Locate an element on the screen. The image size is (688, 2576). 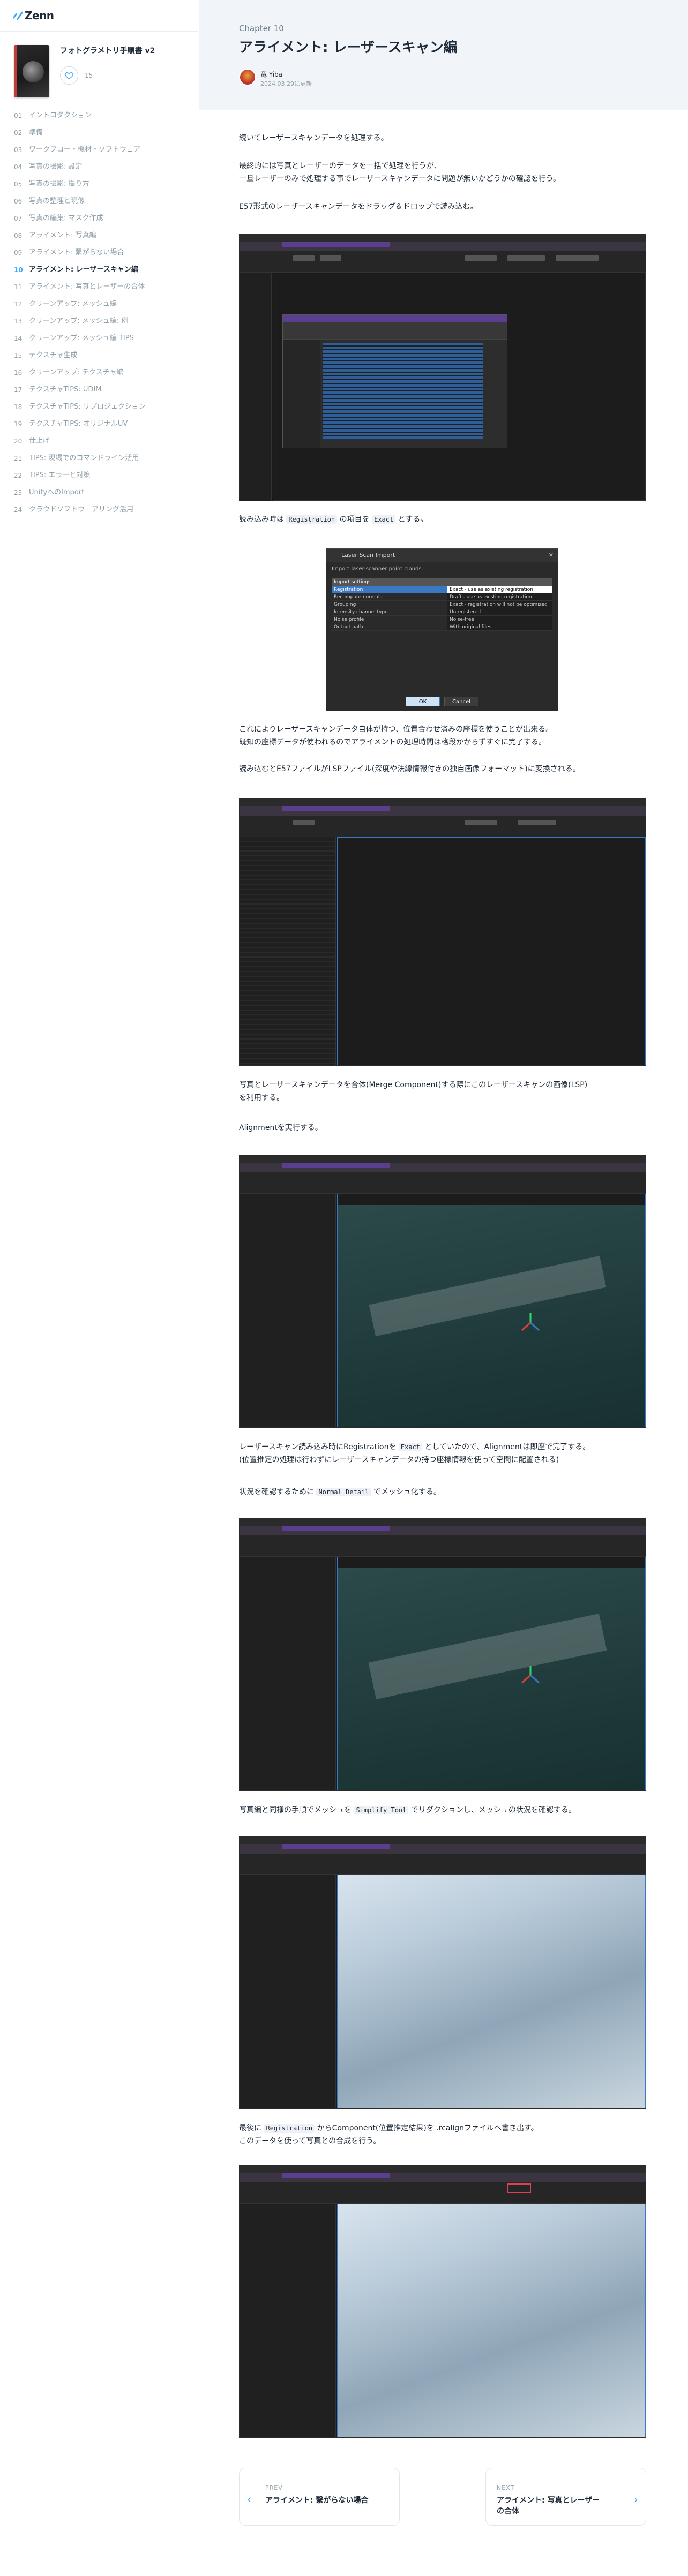
chapter-item-12: 12 クリーンアップ: メッシュ編 is located at coordinates (99, 304).